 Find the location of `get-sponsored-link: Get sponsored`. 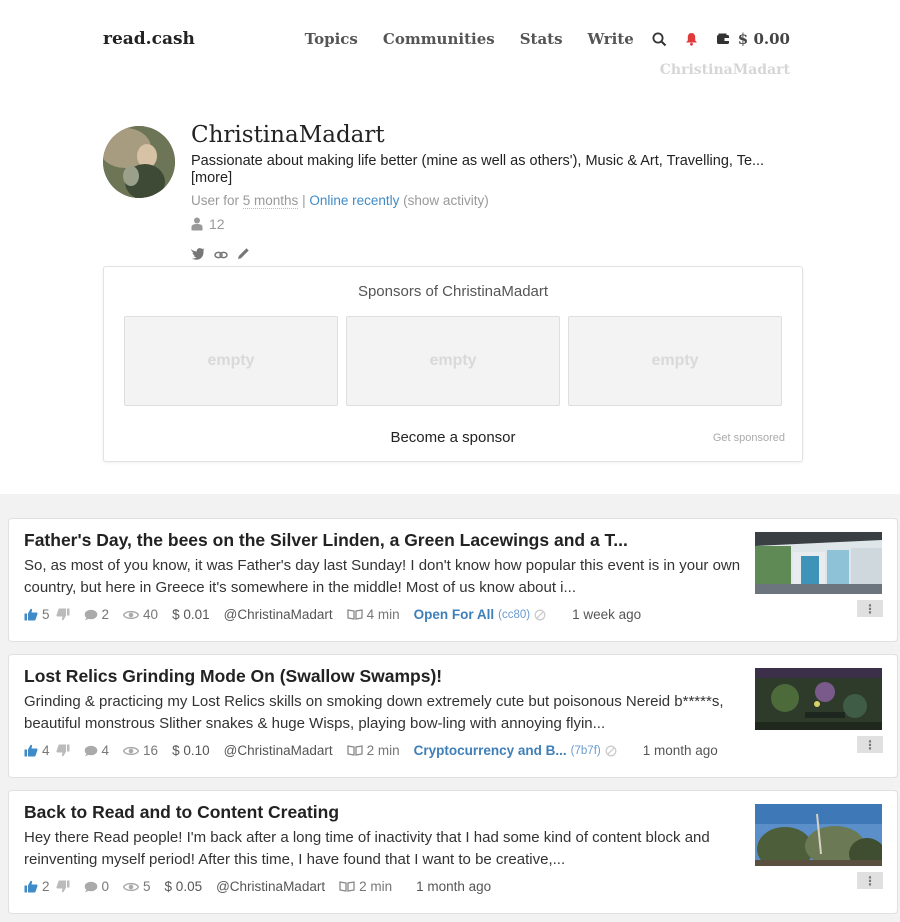

get-sponsored-link: Get sponsored is located at coordinates (749, 438).